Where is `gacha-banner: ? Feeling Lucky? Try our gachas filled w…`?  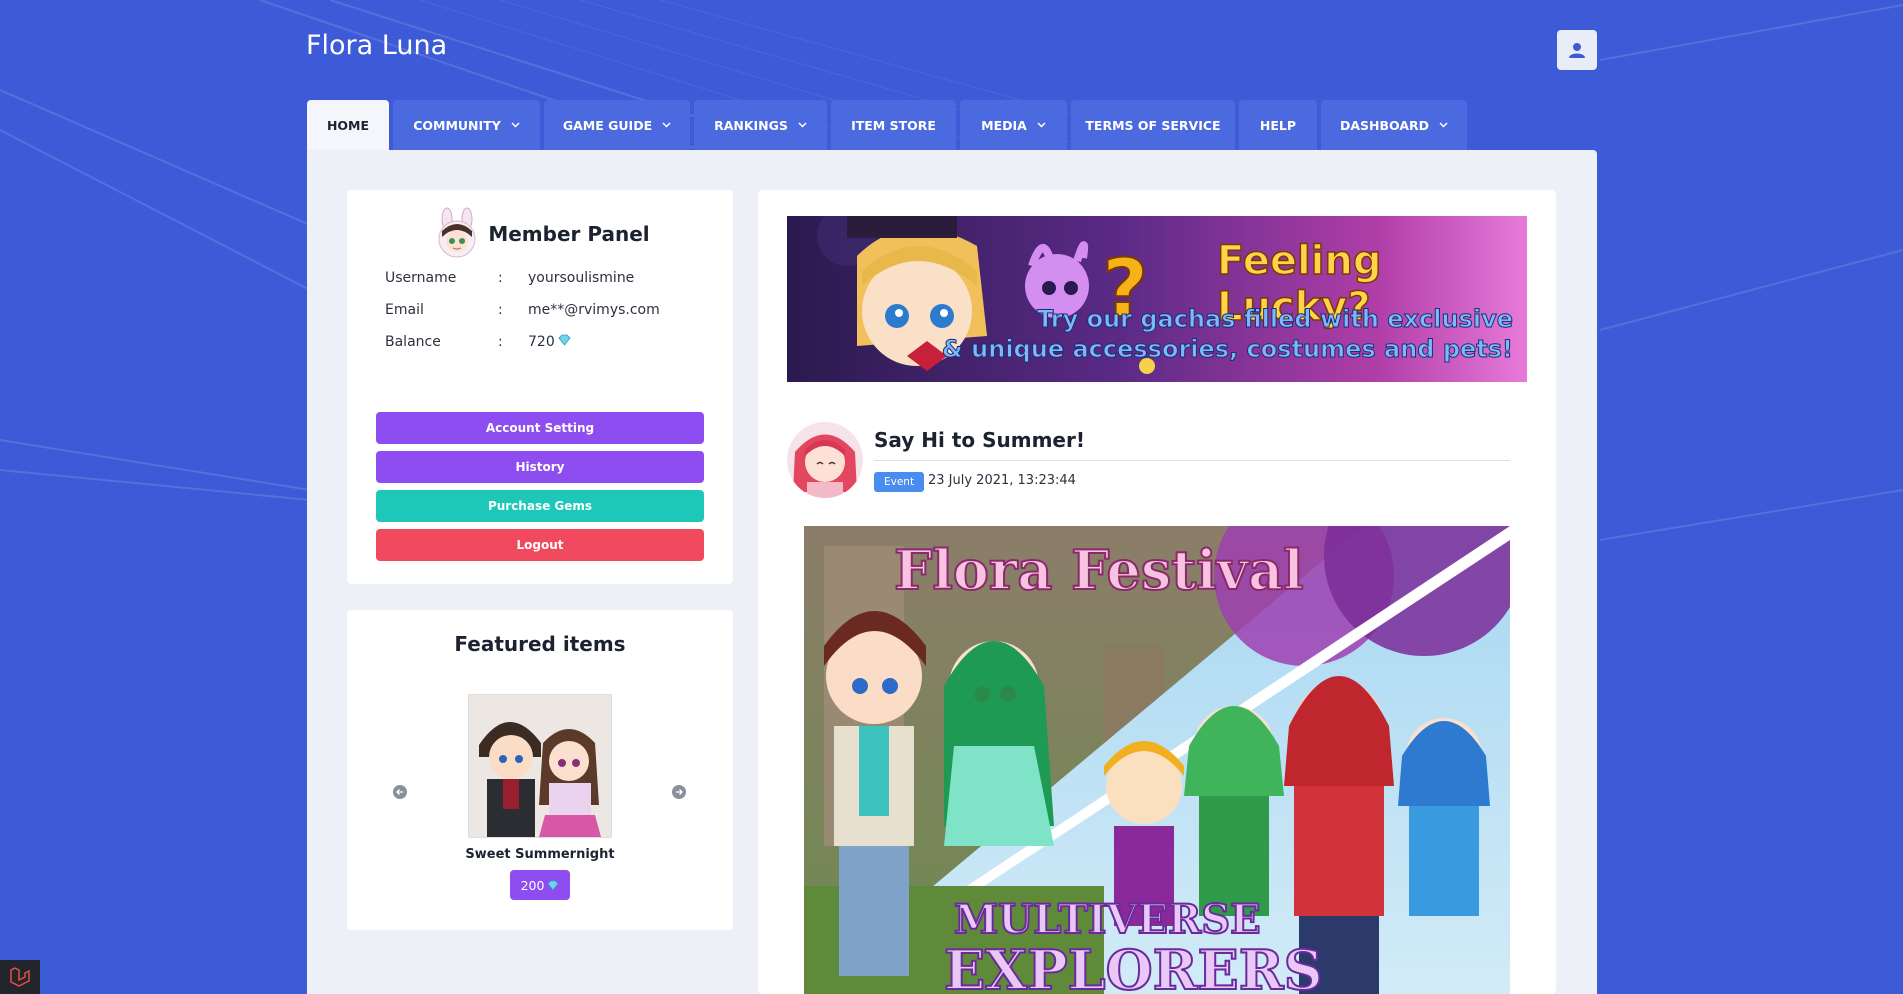 gacha-banner: ? Feeling Lucky? Try our gachas filled w… is located at coordinates (1157, 299).